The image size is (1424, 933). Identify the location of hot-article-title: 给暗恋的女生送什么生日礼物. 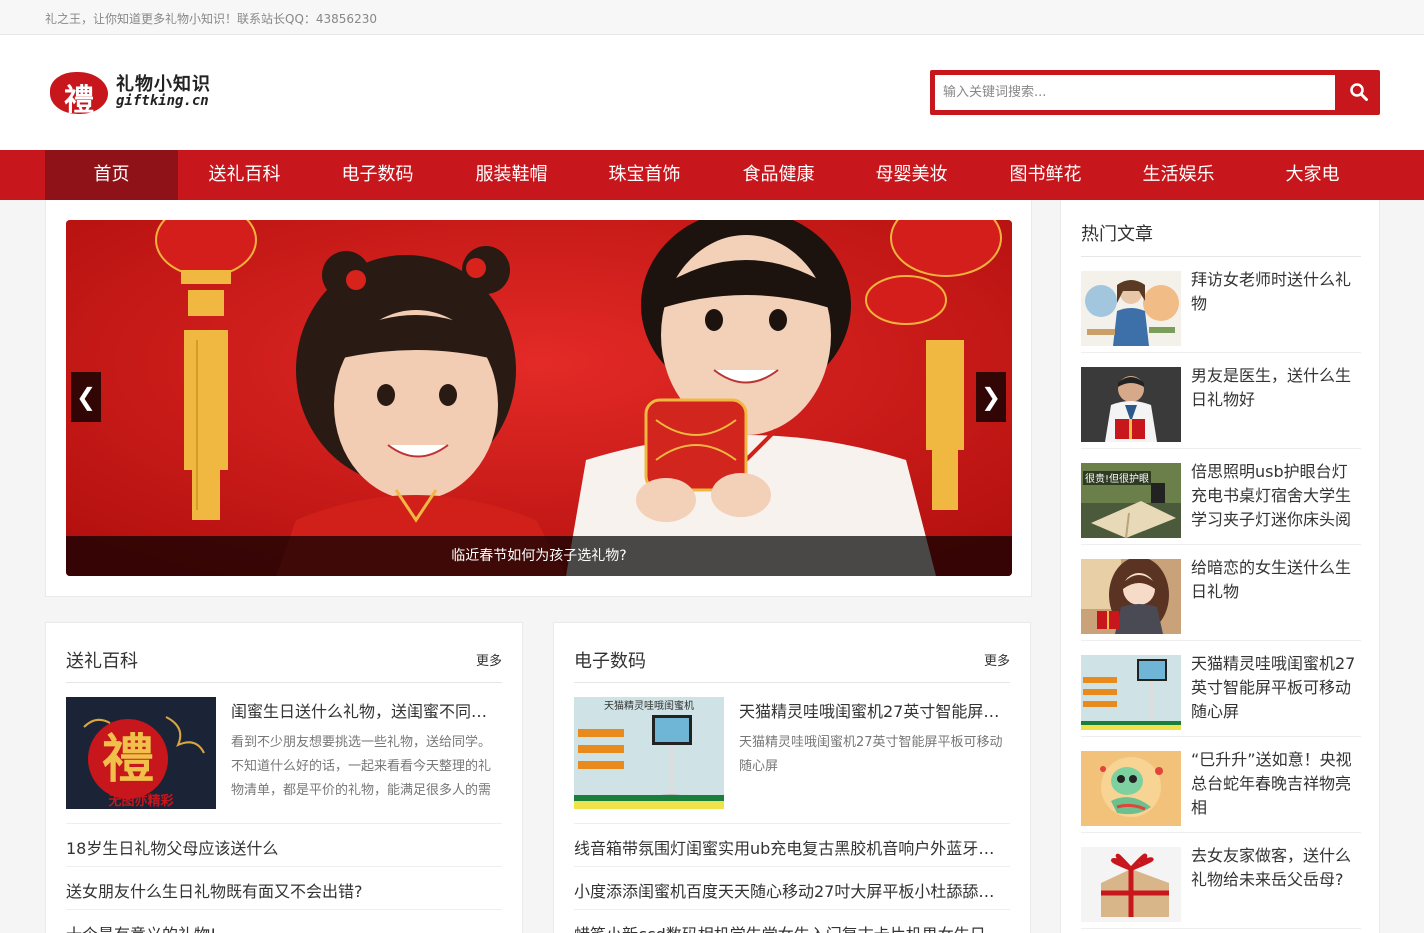
(1276, 580).